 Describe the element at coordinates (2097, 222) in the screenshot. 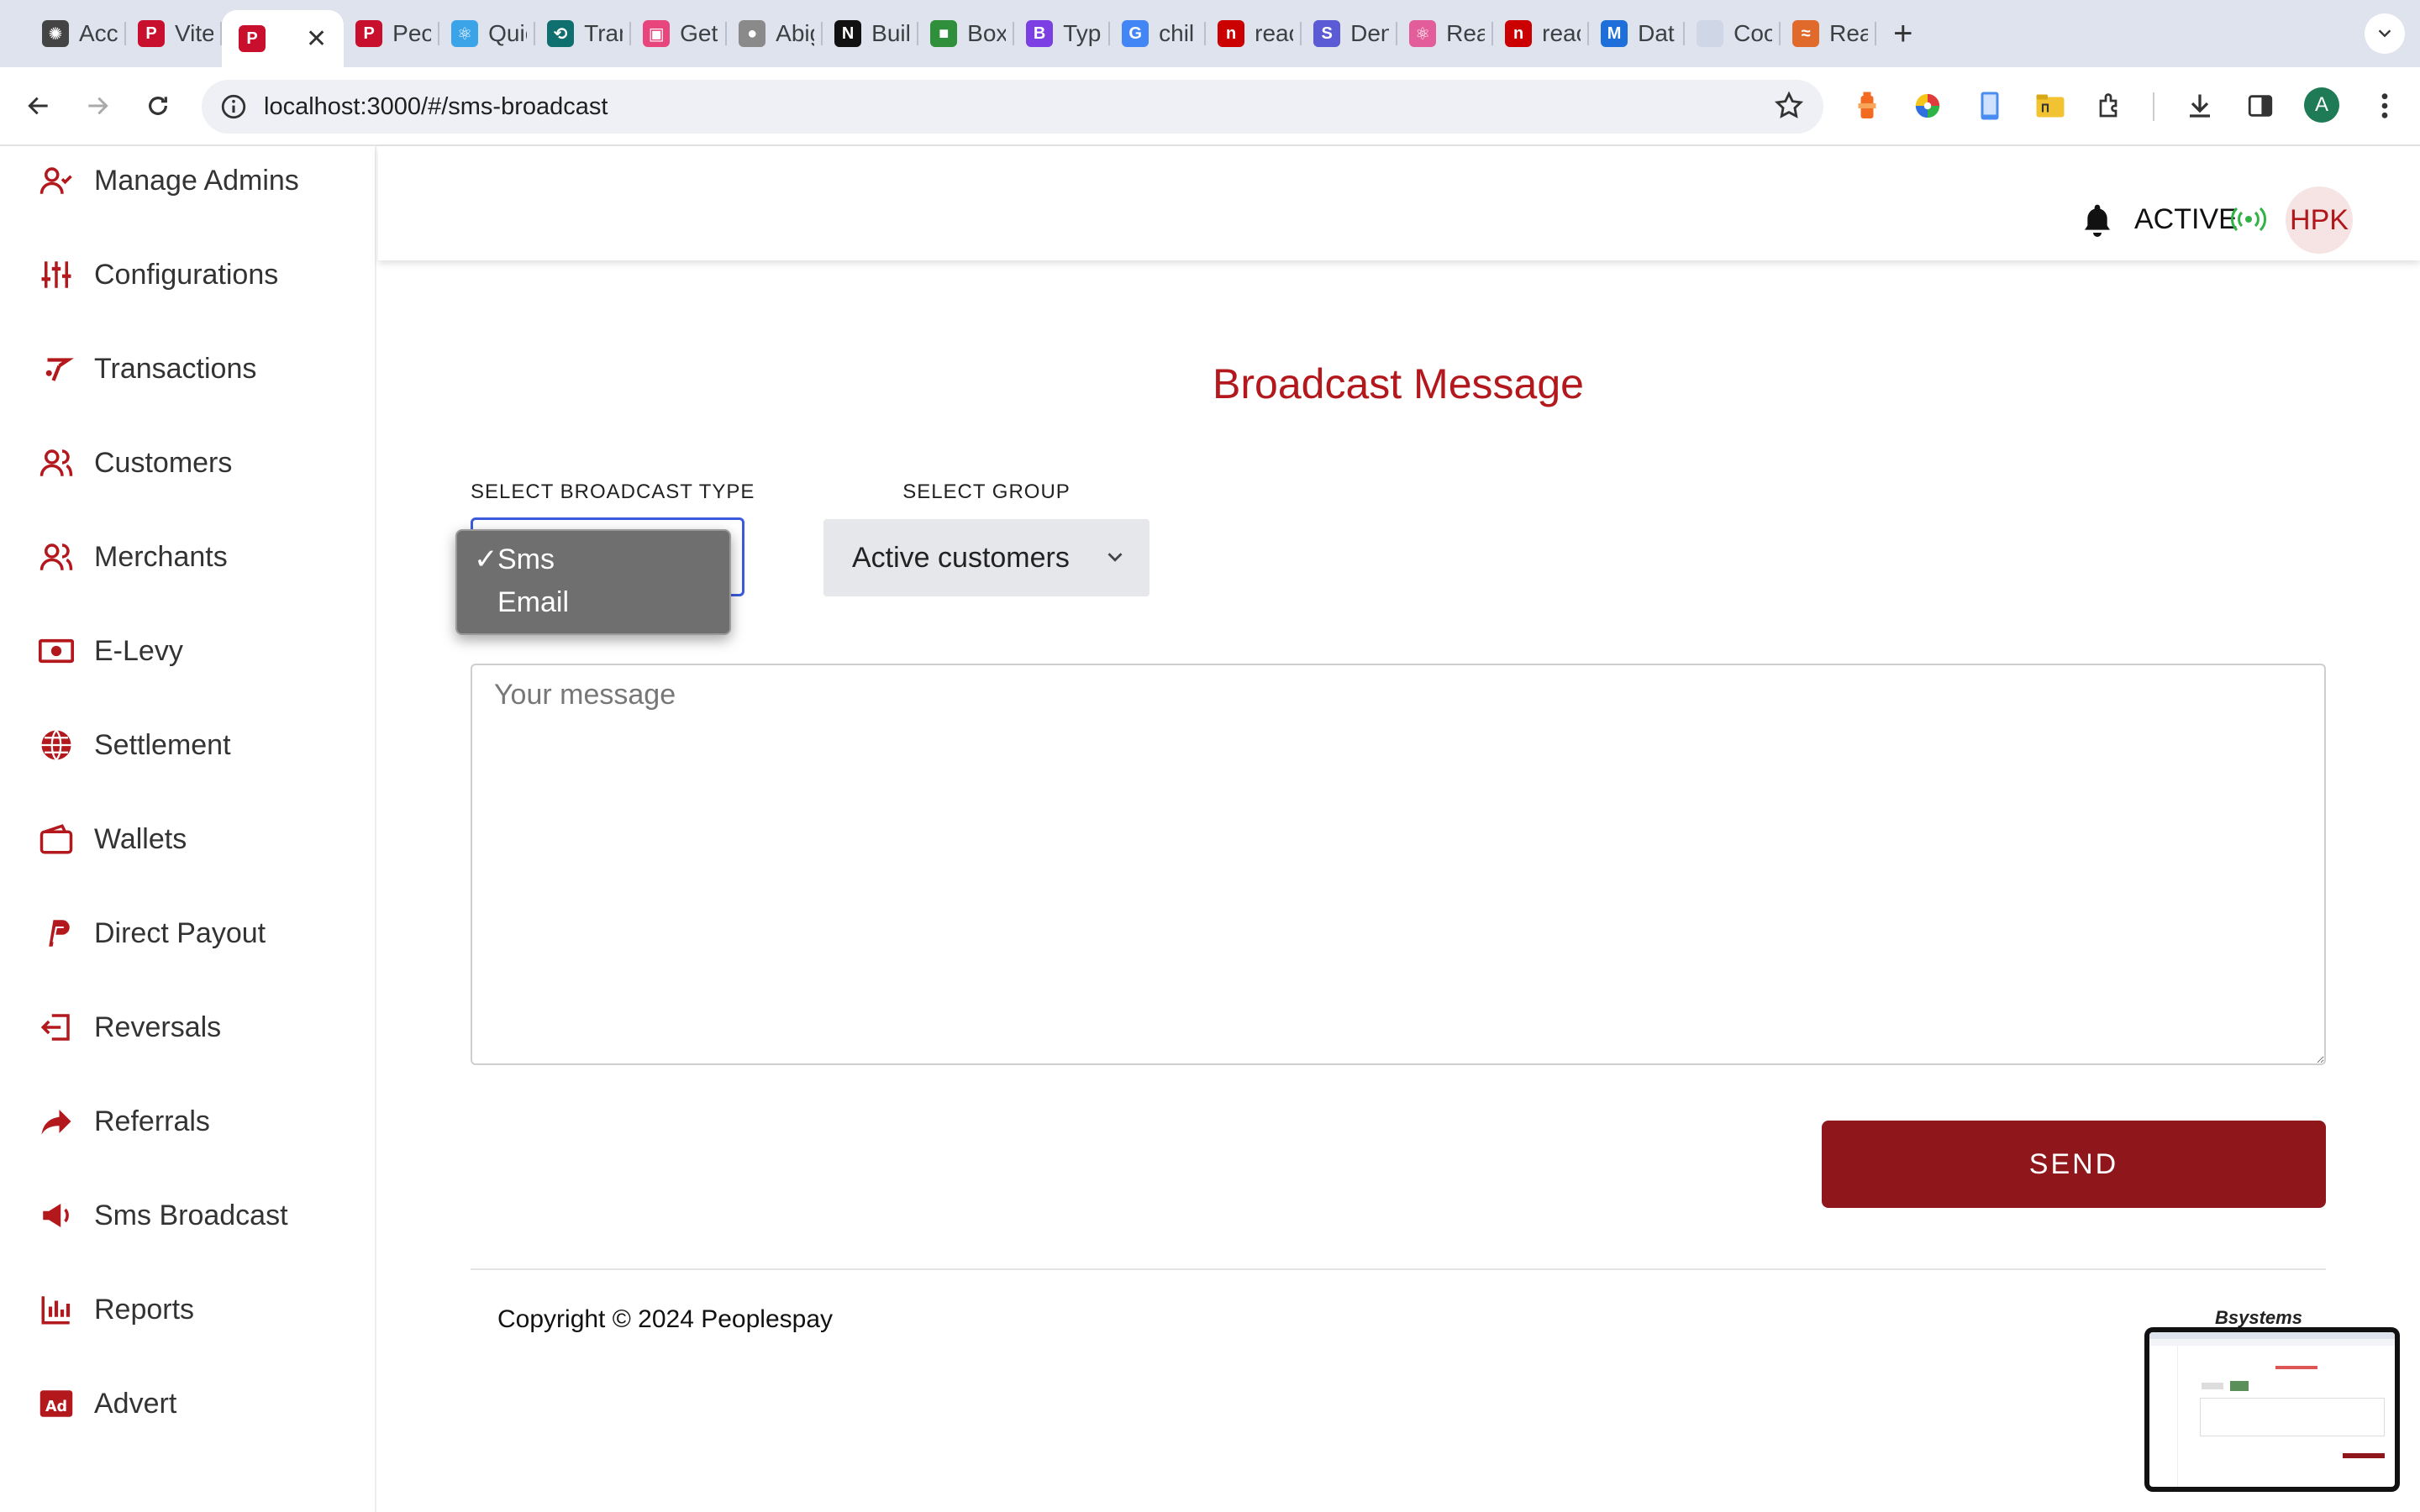

I see `notification-bell-icon` at that location.